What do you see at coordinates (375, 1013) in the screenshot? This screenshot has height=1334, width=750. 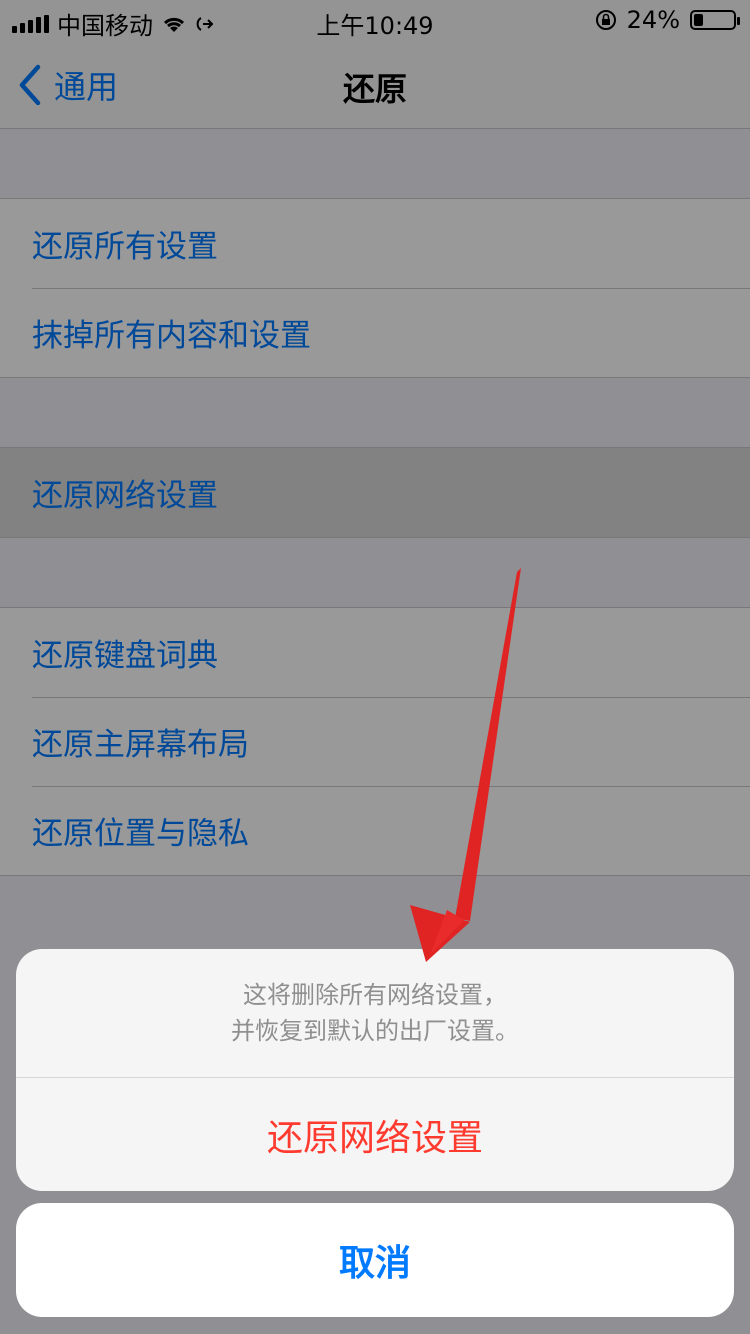 I see `action-sheet-message: 这将删除所有网络设置， 并恢复到默认的出厂设置。` at bounding box center [375, 1013].